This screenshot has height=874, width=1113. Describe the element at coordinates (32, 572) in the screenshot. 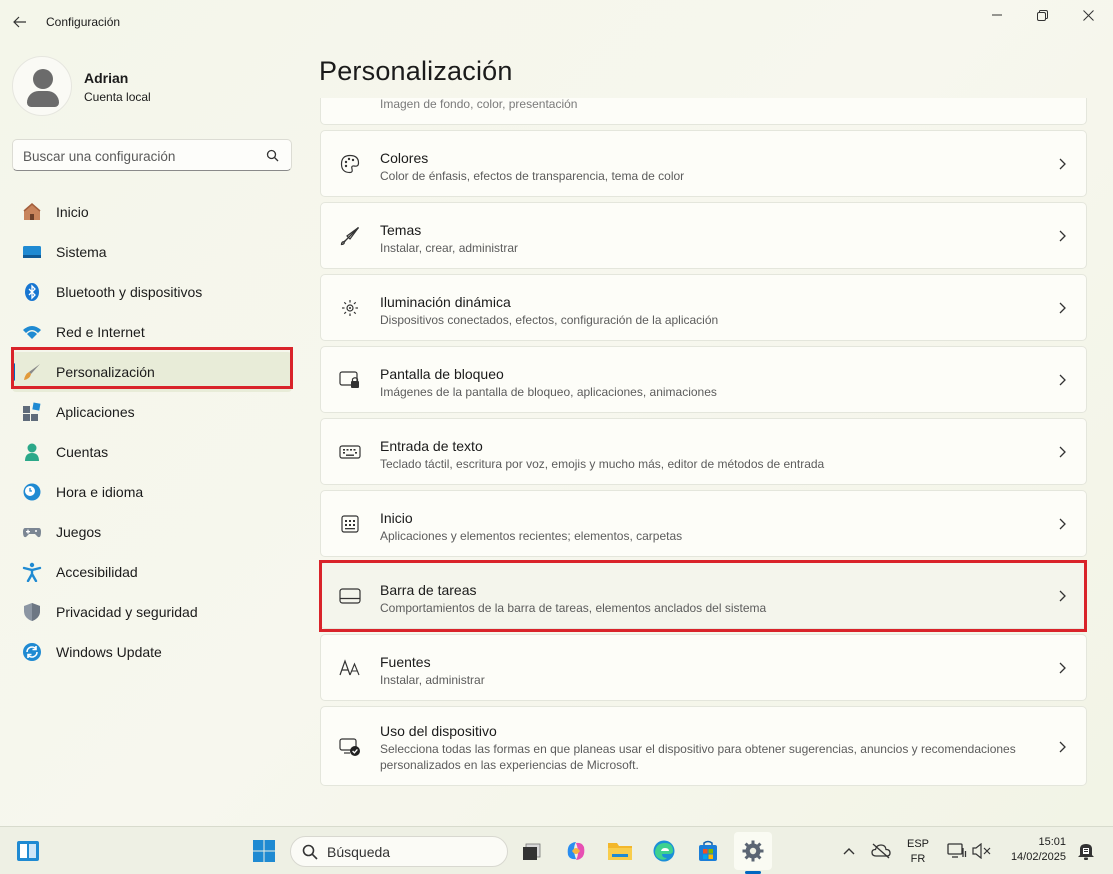

I see `accessibility-icon` at that location.